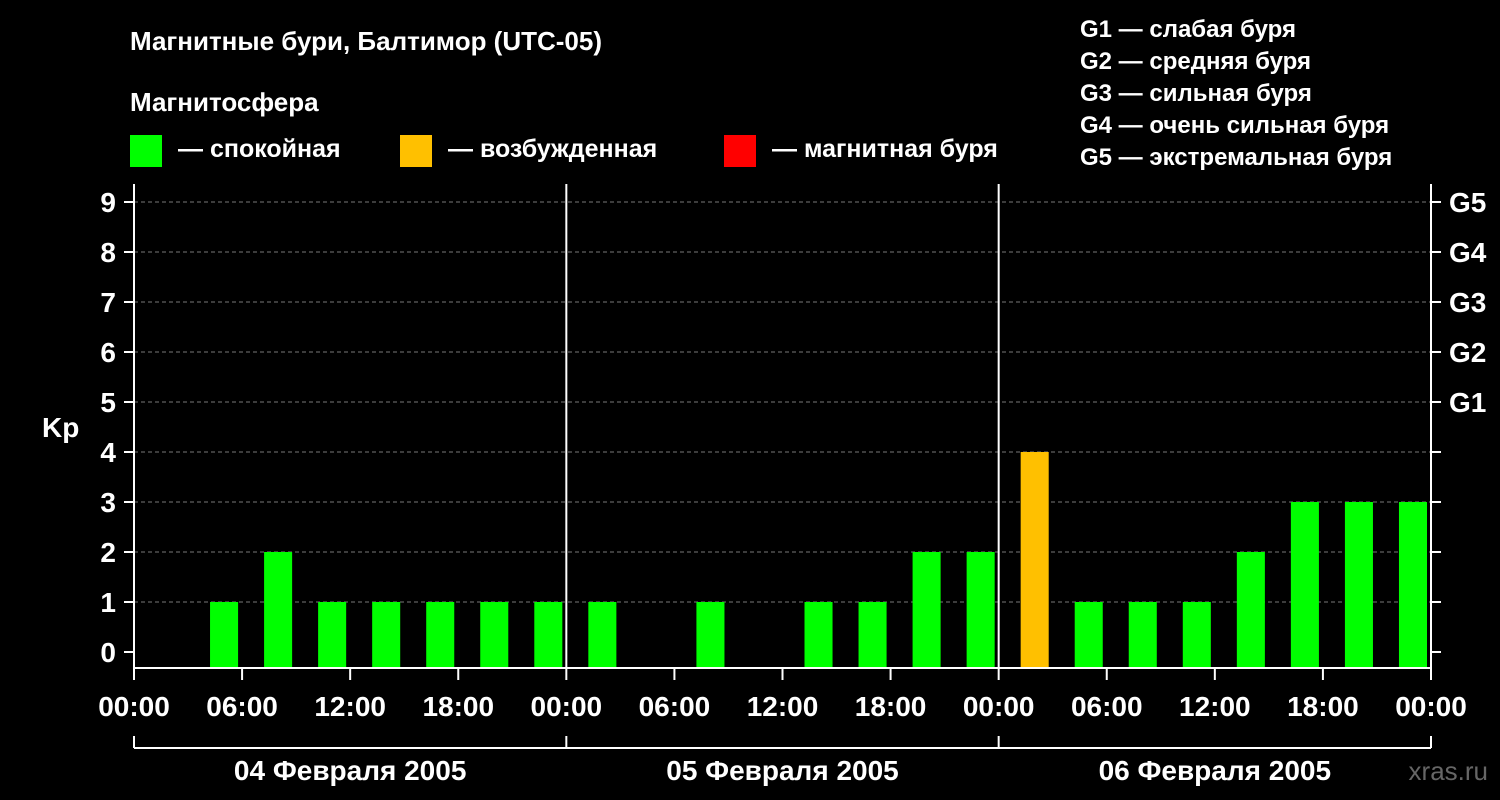  What do you see at coordinates (108, 552) in the screenshot?
I see `y-tick-label: 2` at bounding box center [108, 552].